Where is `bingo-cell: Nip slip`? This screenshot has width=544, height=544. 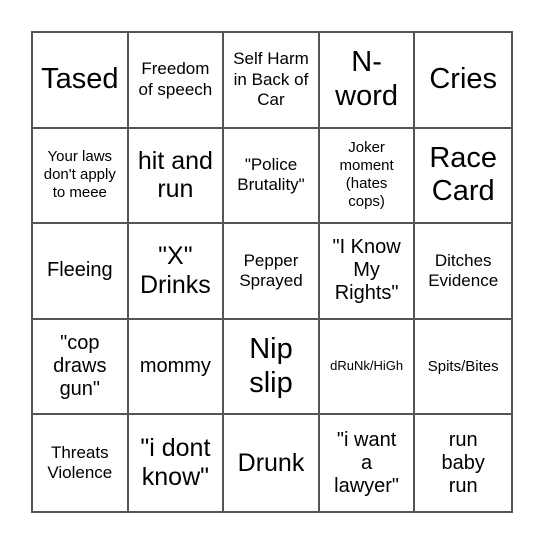
bingo-cell: Nip slip is located at coordinates (272, 367).